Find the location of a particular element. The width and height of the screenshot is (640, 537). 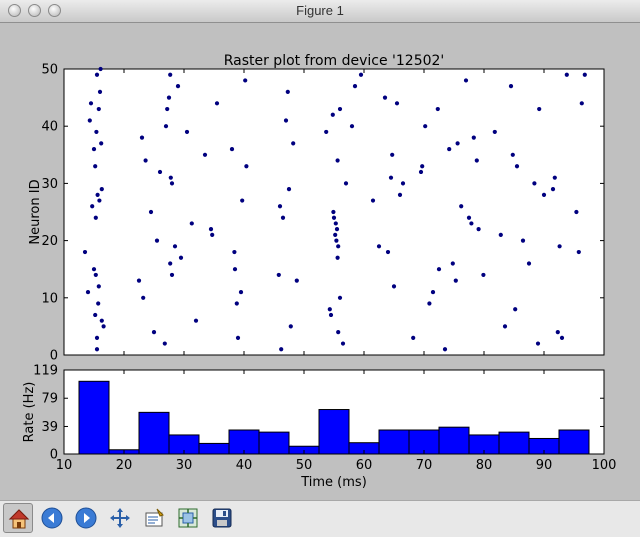

window-title: Figure 1 is located at coordinates (320, 10).